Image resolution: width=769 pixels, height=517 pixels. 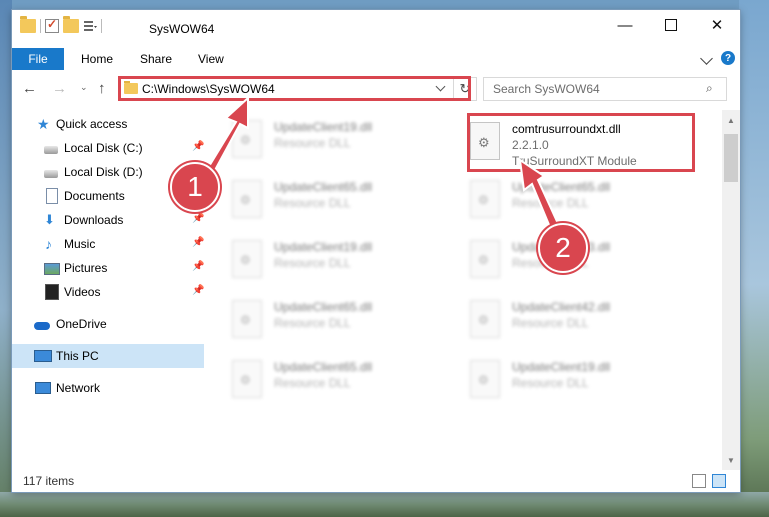 I want to click on tab-view: View, so click(x=211, y=59).